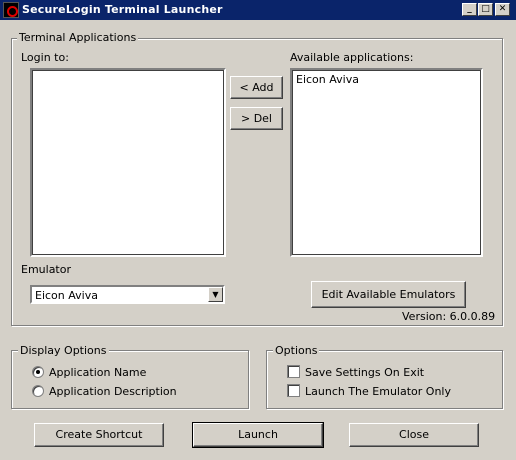 This screenshot has height=460, width=516. Describe the element at coordinates (469, 9) in the screenshot. I see `minimize-button: _` at that location.